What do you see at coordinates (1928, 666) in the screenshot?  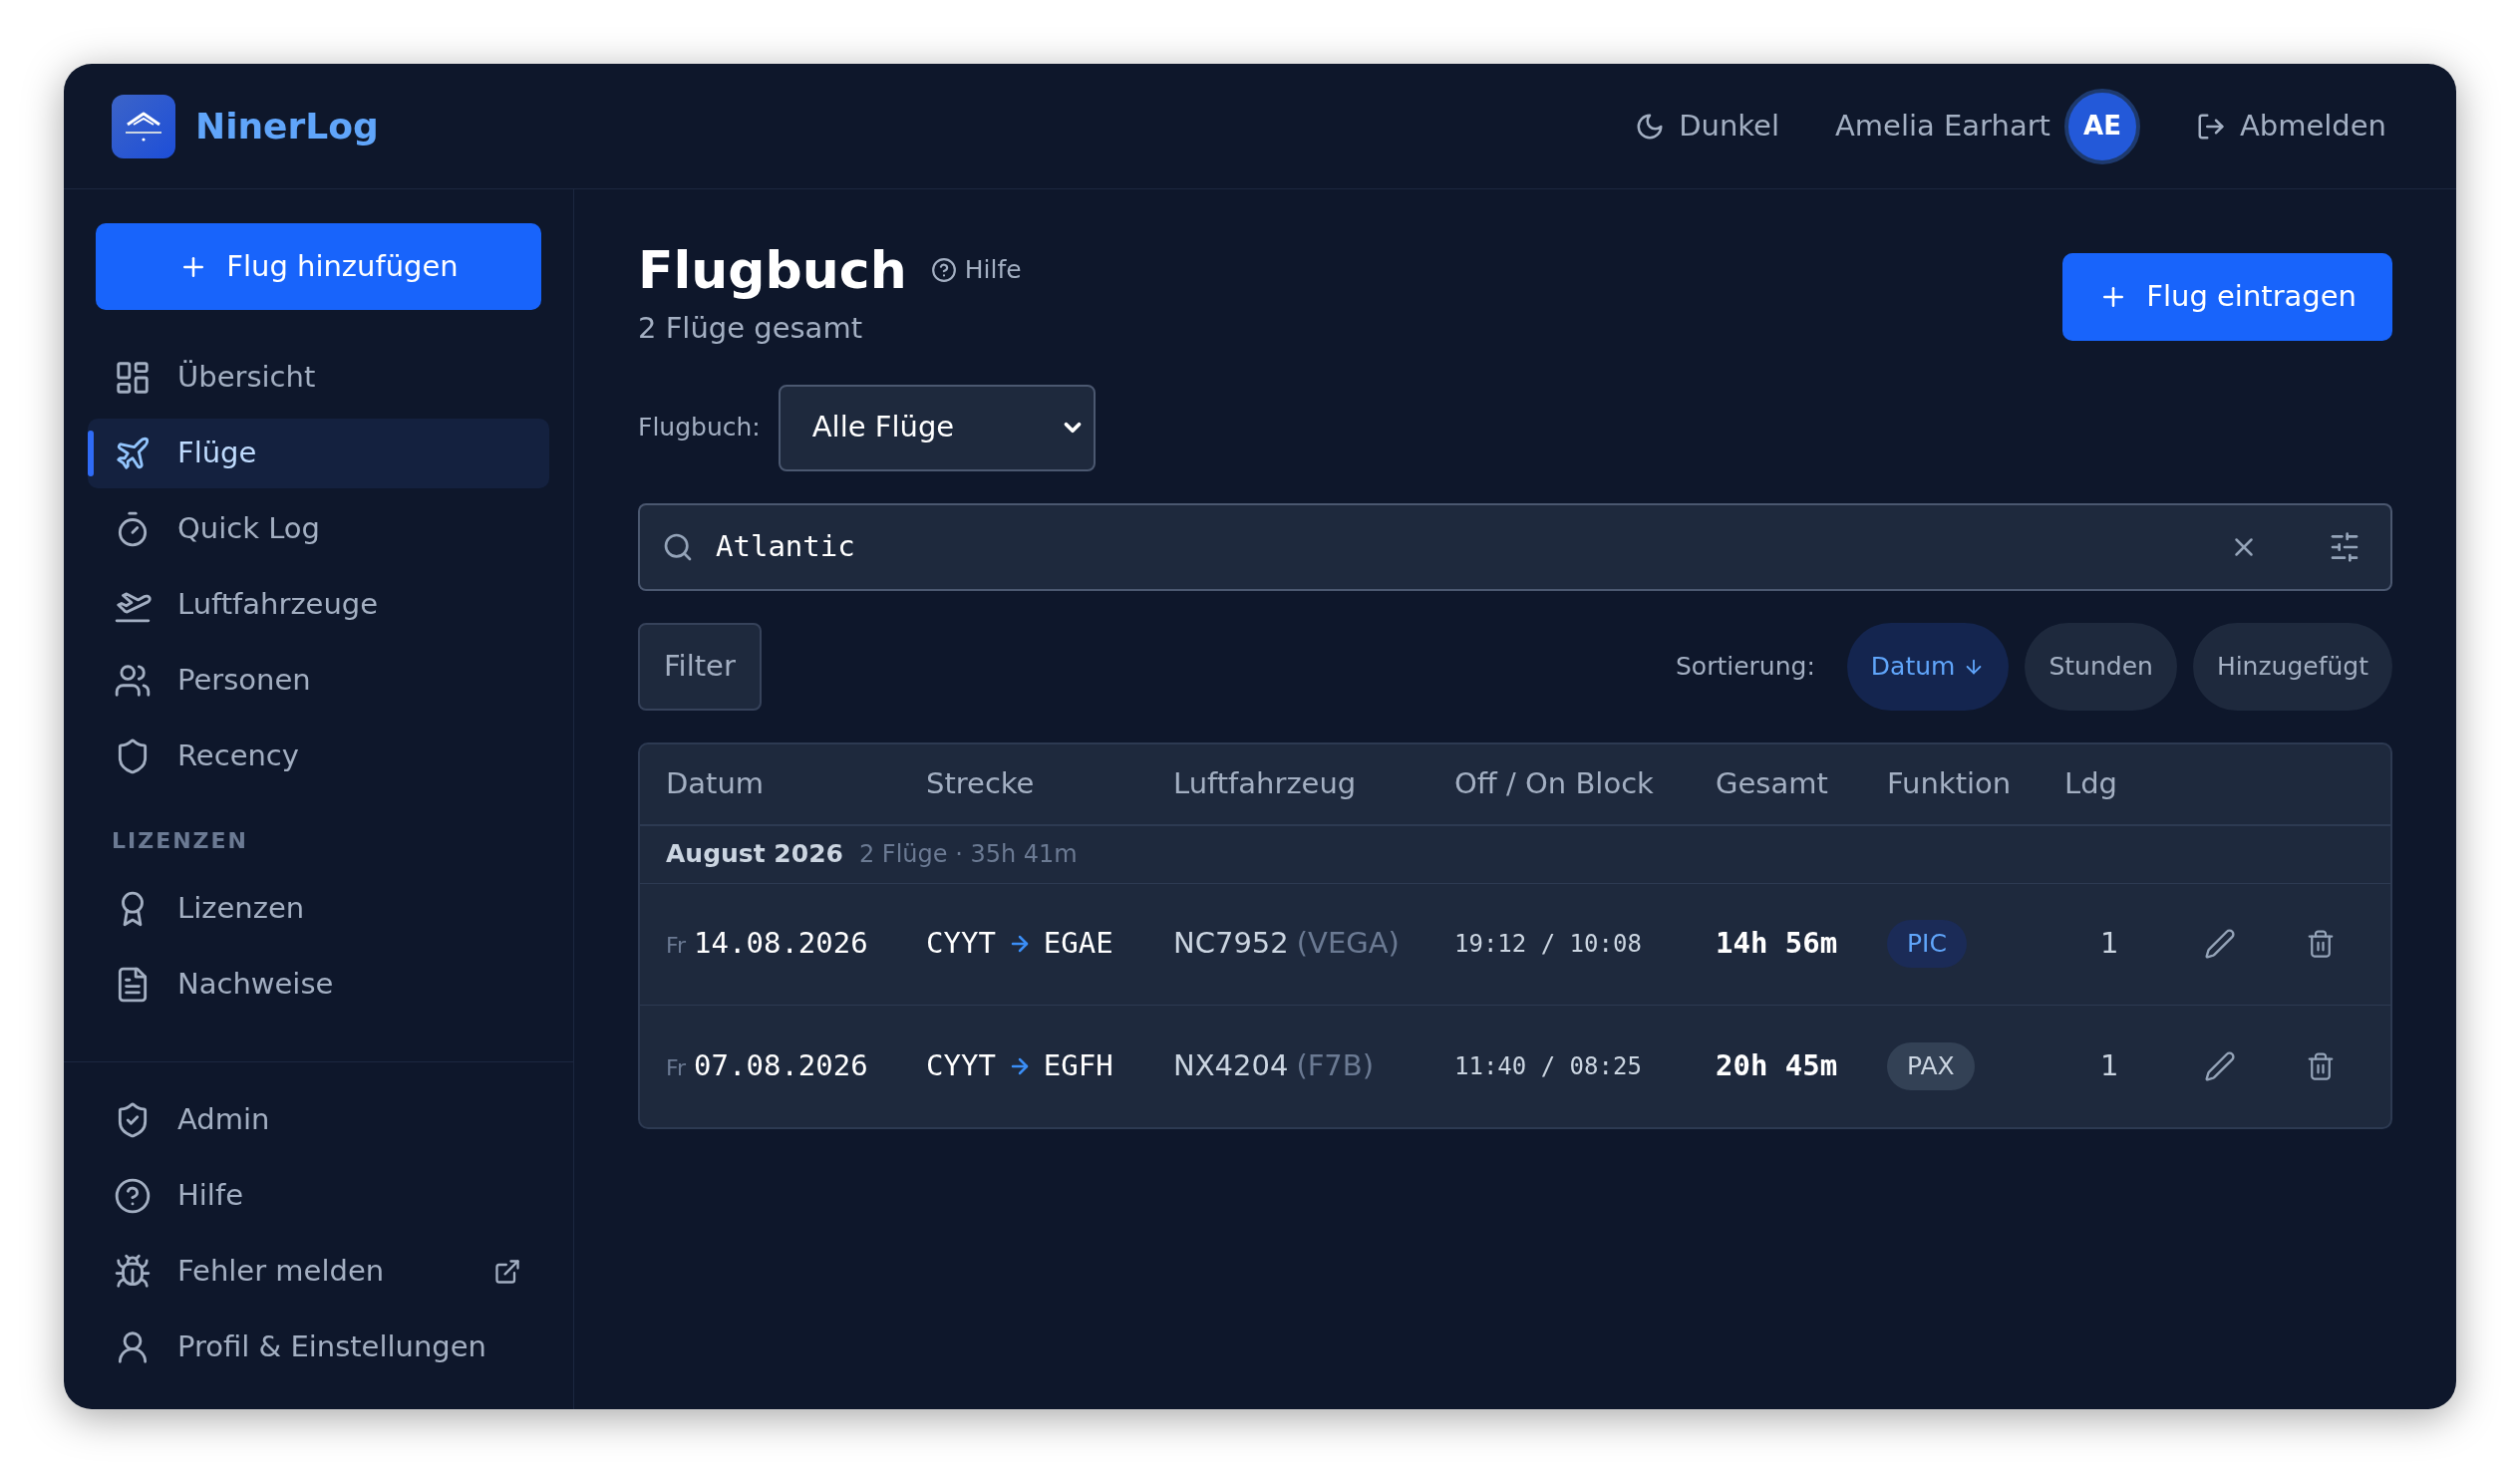 I see `sort-chip: Datum` at bounding box center [1928, 666].